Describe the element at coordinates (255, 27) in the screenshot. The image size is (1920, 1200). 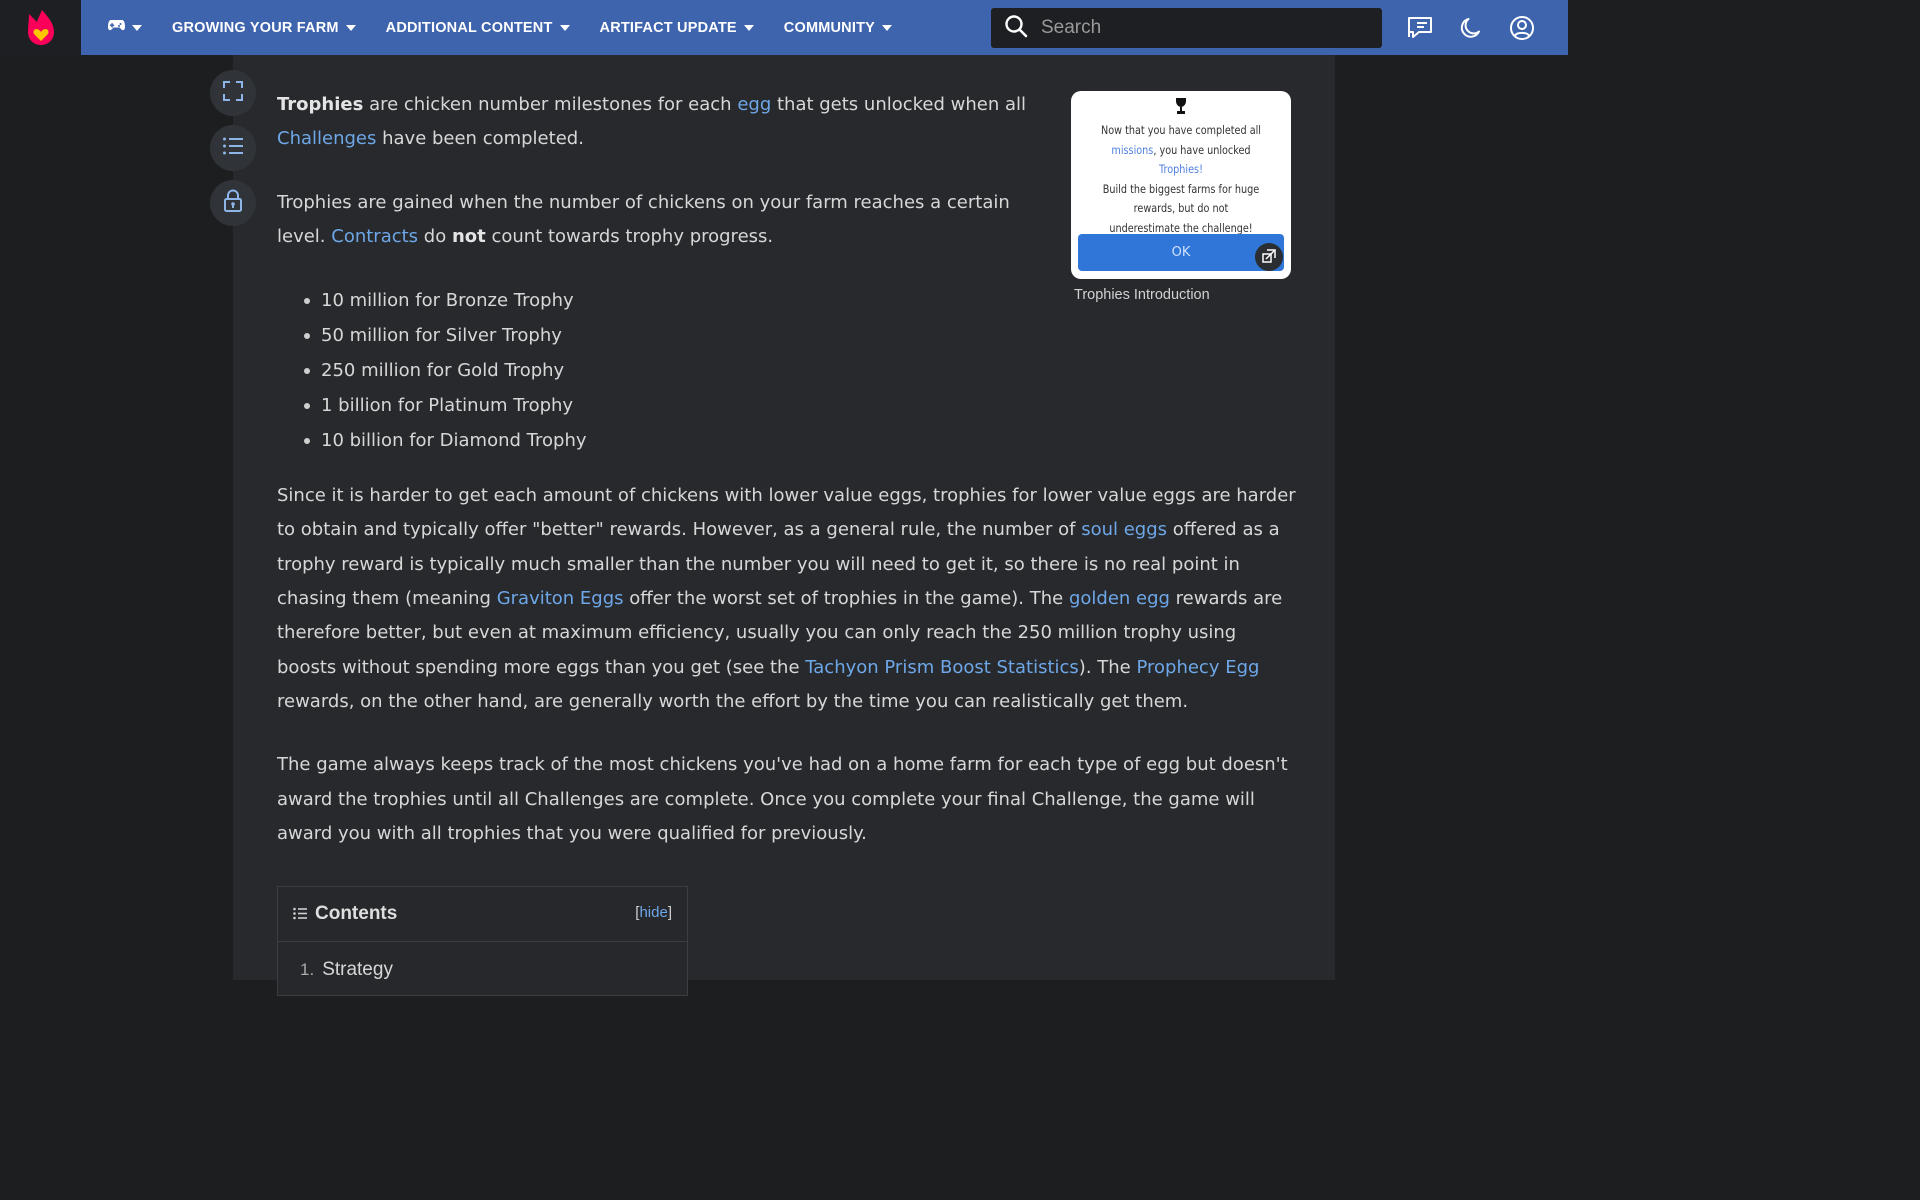
I see `nav-label: GROWING YOUR FARM` at that location.